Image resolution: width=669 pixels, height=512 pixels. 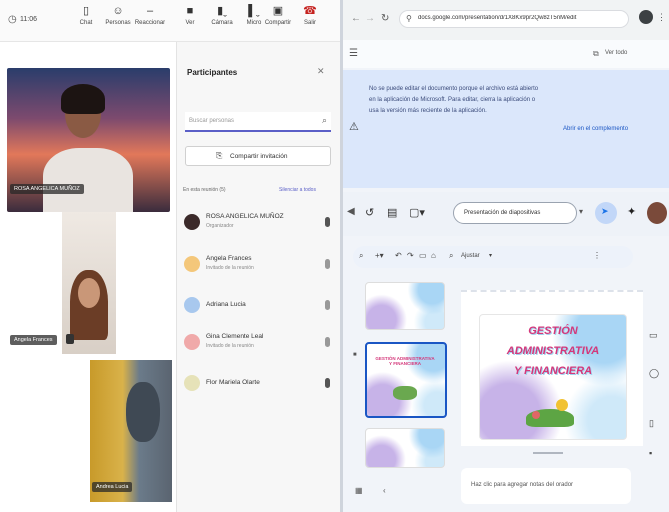 I want to click on in-meeting-section-label: En esta reunión (5), so click(x=204, y=190).